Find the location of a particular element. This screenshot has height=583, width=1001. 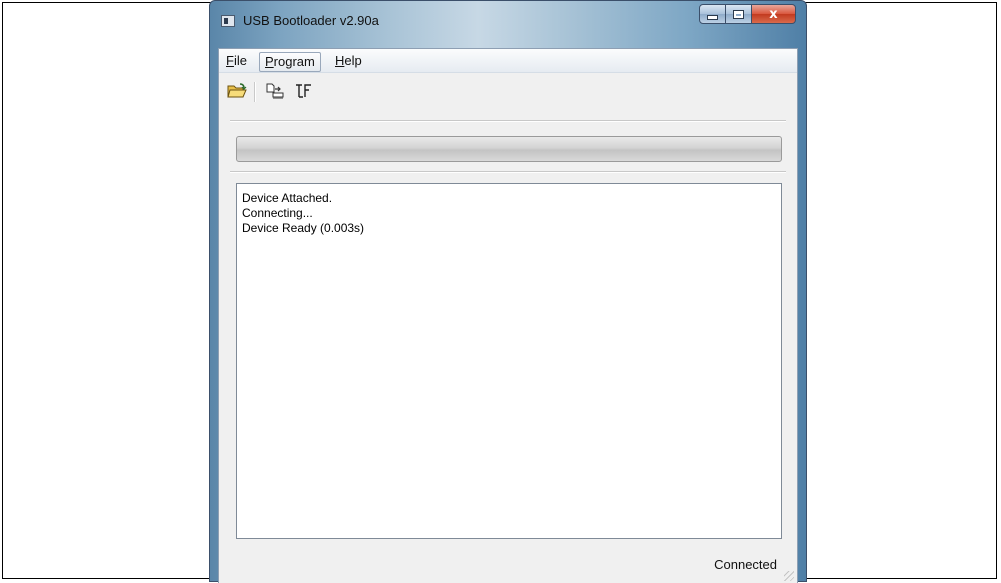

menu-program: Program is located at coordinates (290, 62).